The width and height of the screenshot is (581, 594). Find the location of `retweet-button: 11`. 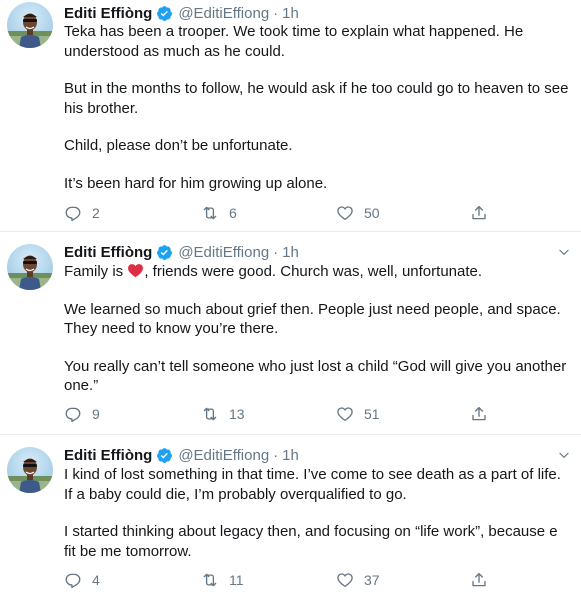

retweet-button: 11 is located at coordinates (222, 580).